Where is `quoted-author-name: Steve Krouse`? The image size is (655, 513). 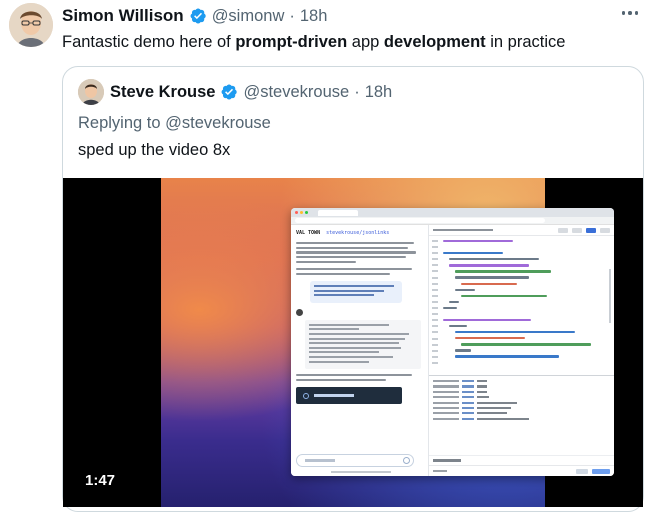 quoted-author-name: Steve Krouse is located at coordinates (162, 92).